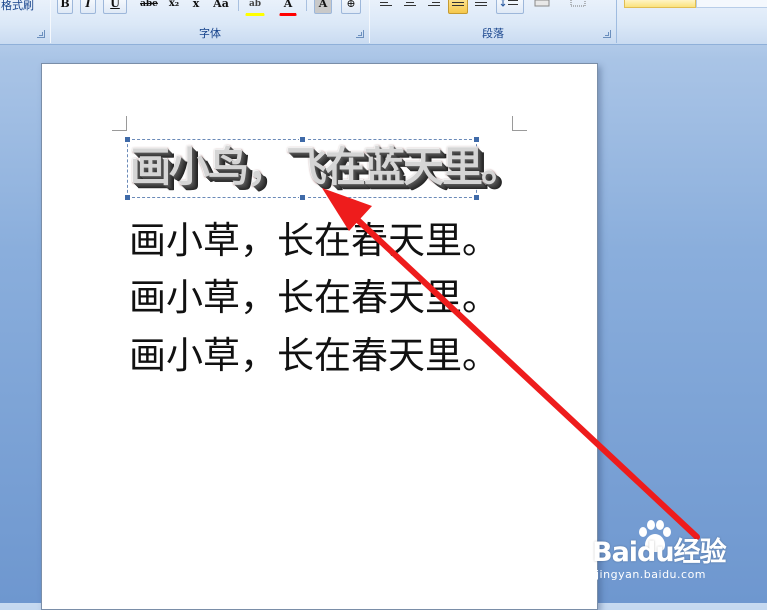 Image resolution: width=767 pixels, height=610 pixels. I want to click on borders-icon, so click(578, 7).